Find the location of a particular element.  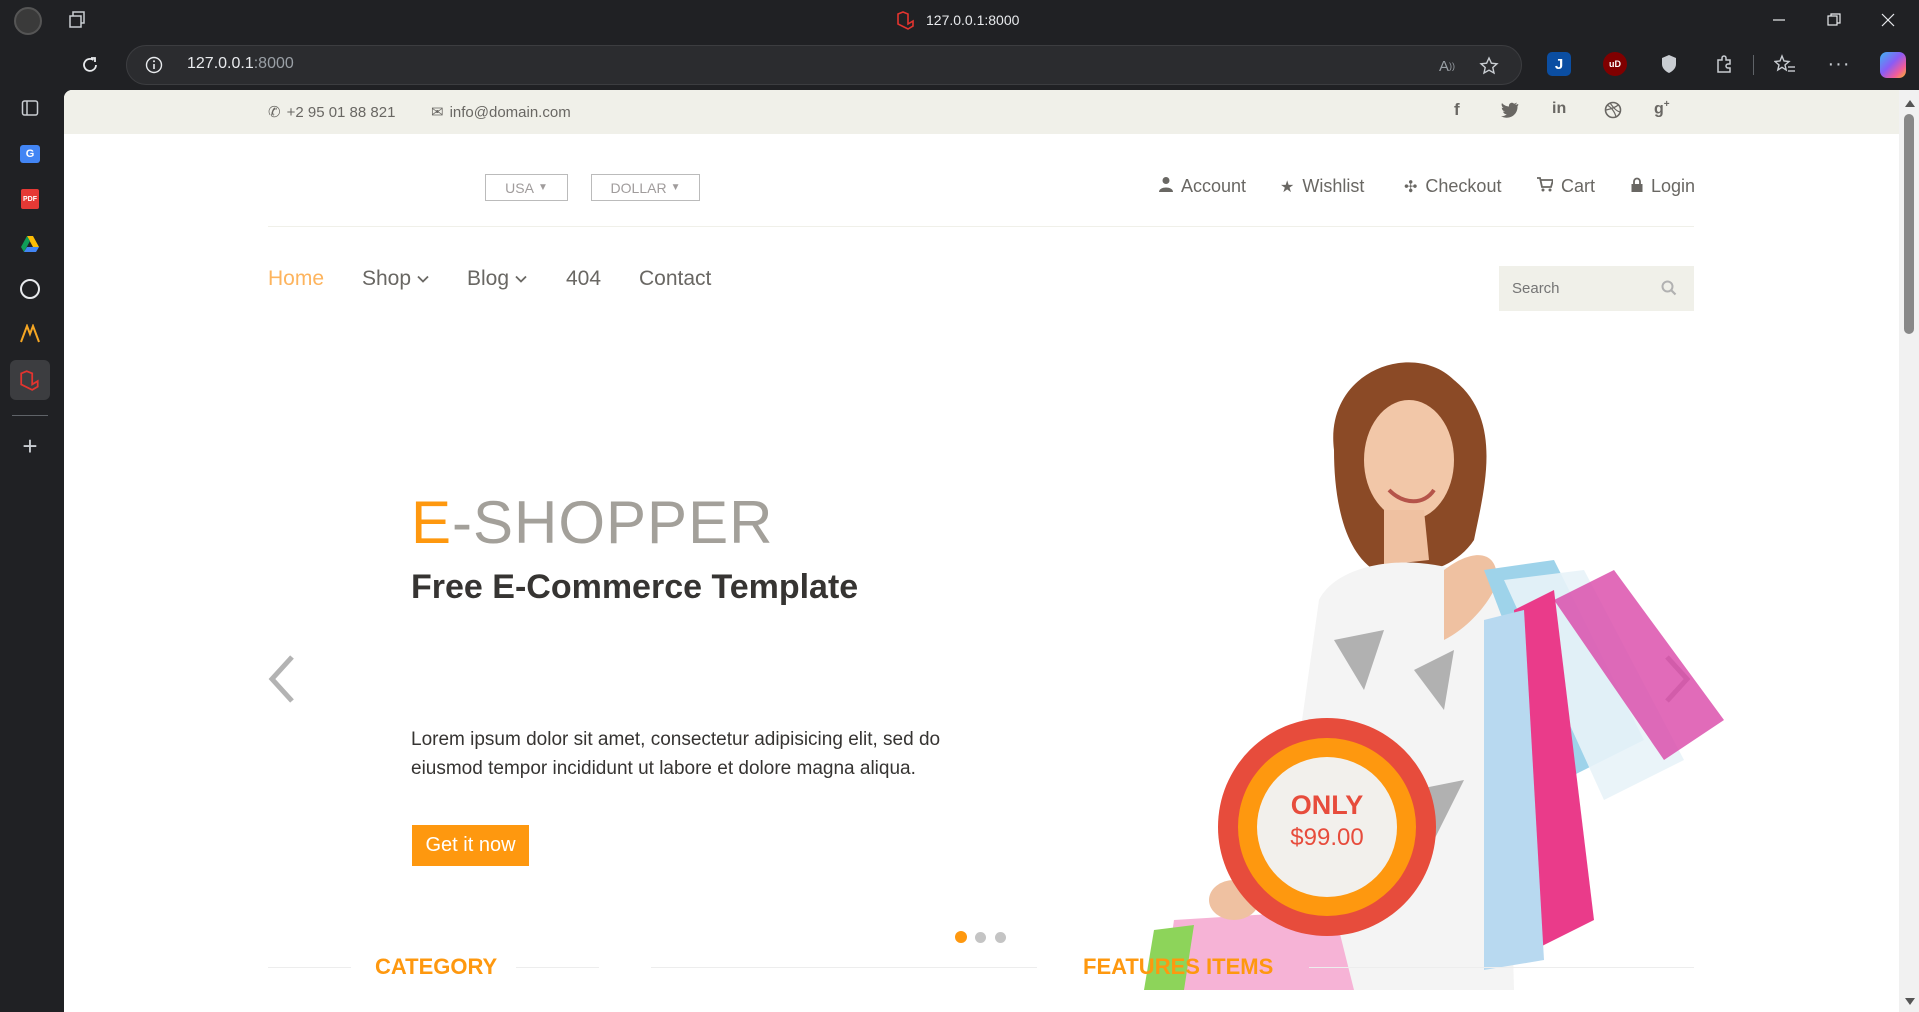

pdf-icon: PDF is located at coordinates (30, 199).